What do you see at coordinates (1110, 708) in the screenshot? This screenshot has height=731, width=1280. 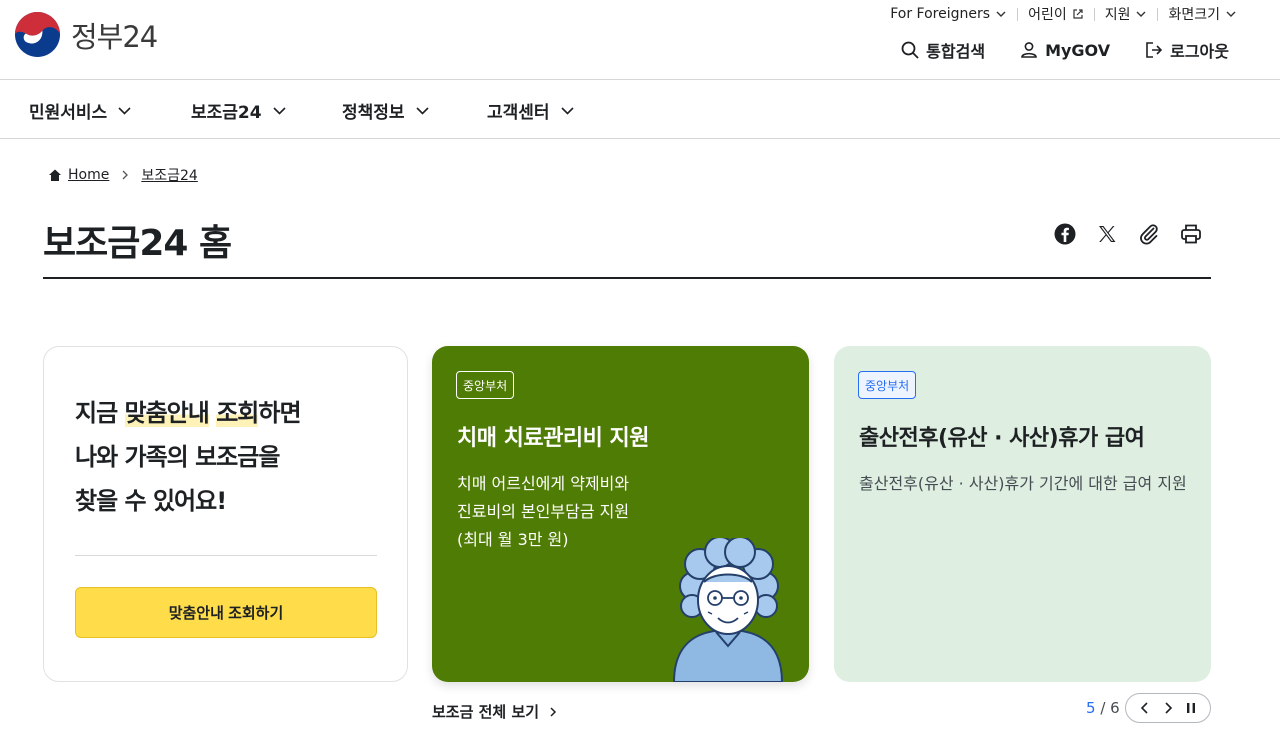 I see `slide-total: / 6` at bounding box center [1110, 708].